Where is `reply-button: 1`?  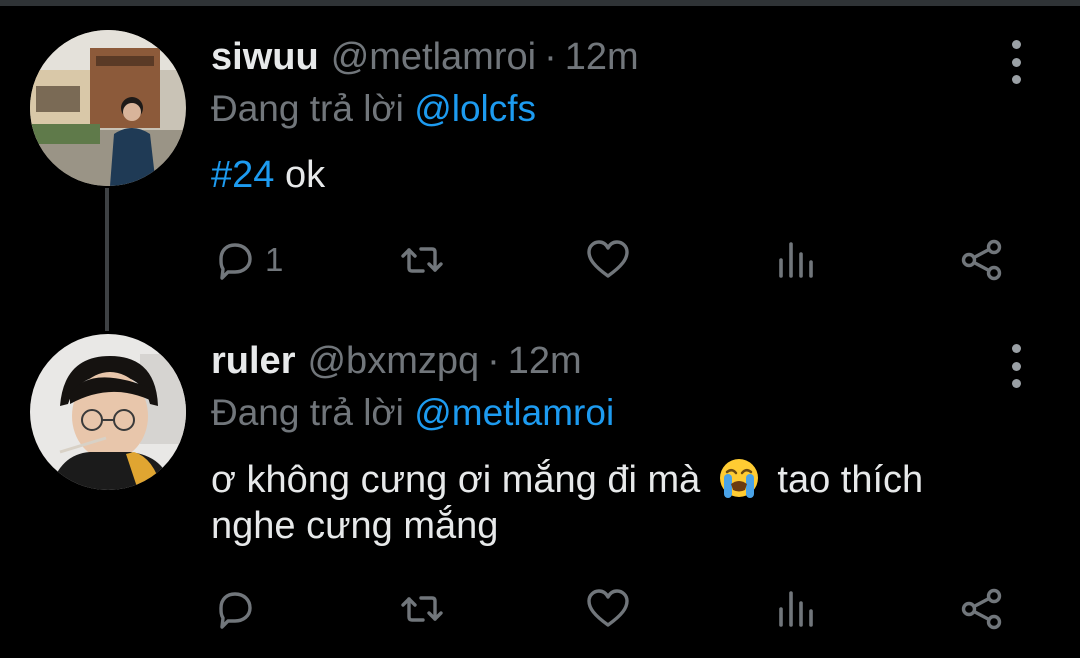
reply-button: 1 is located at coordinates (248, 260).